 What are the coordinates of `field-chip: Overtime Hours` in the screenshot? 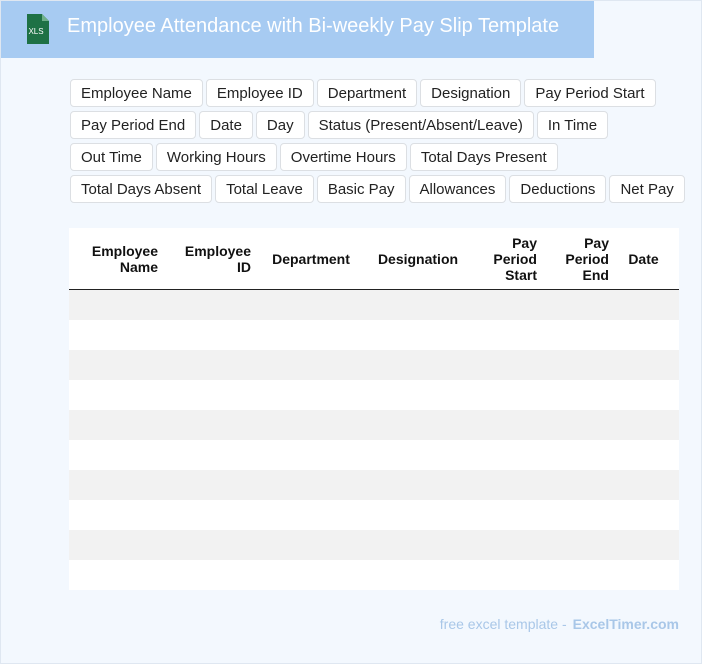 It's located at (343, 157).